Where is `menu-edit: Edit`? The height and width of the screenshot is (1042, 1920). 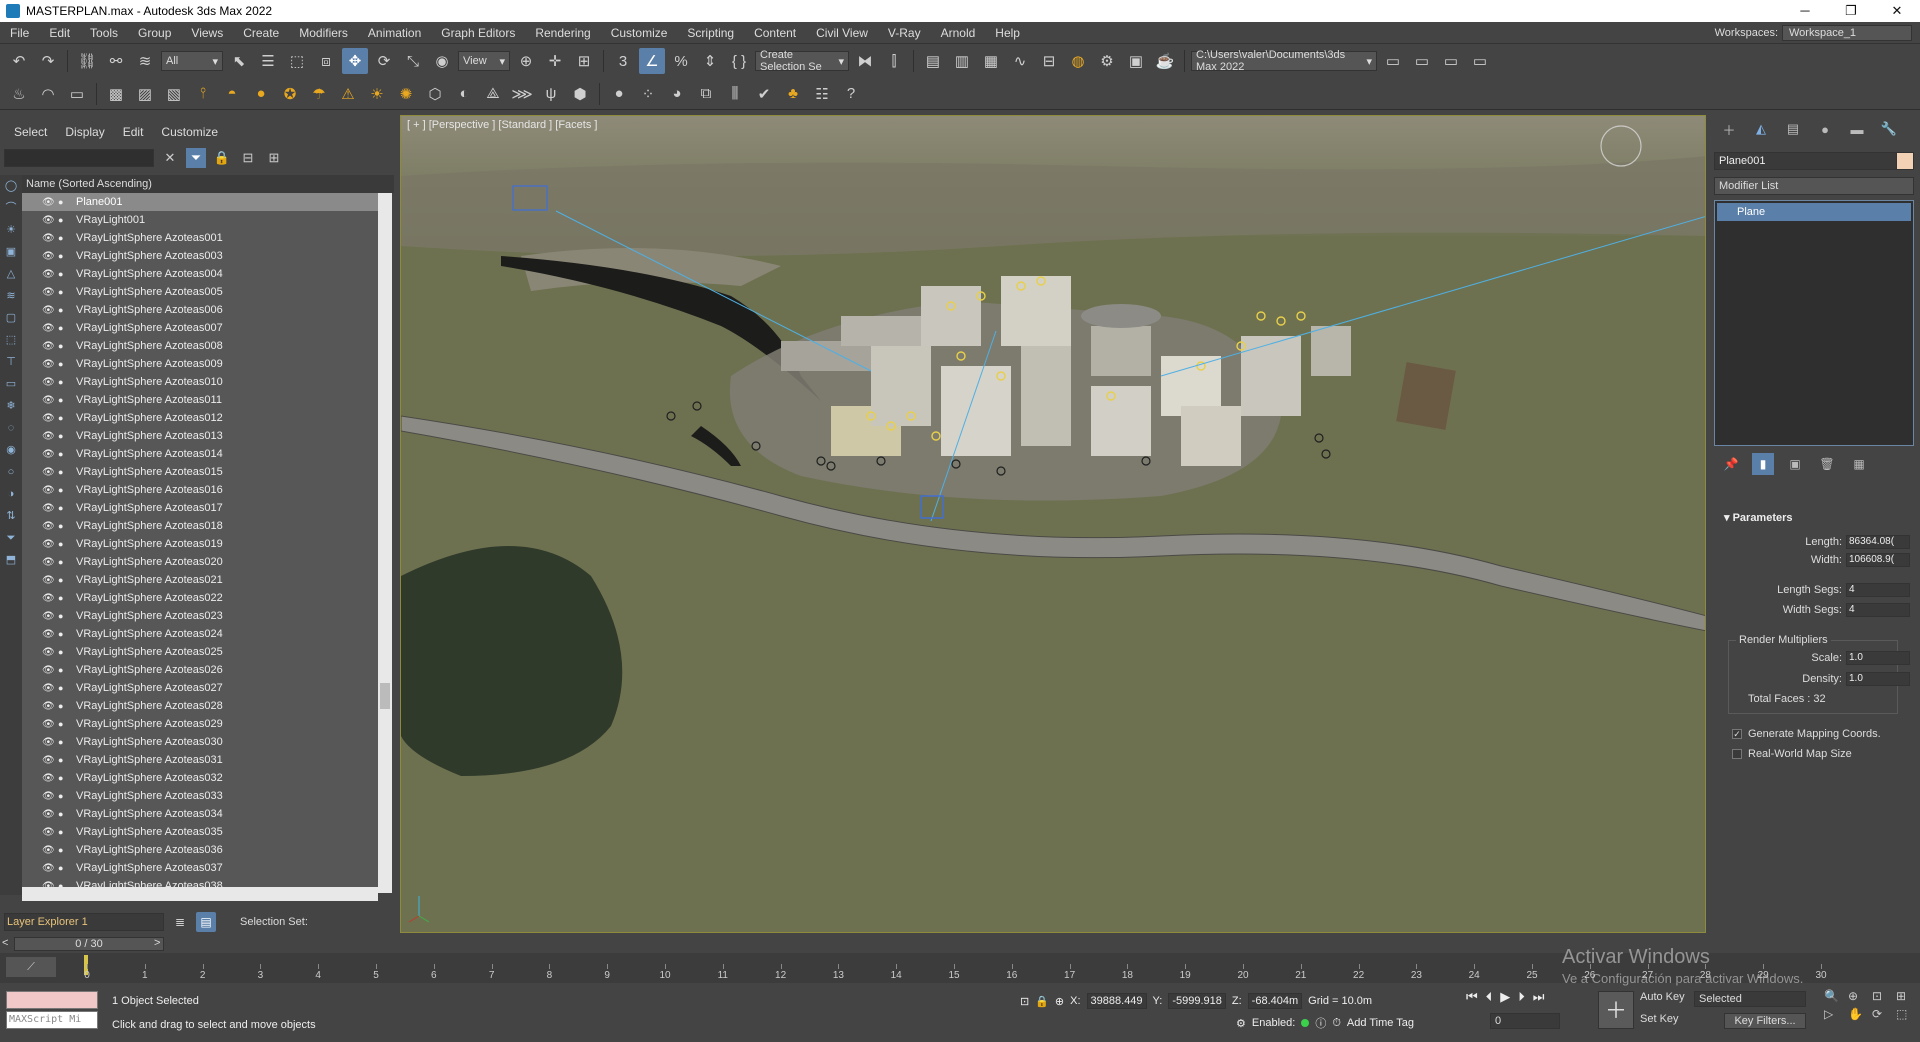
menu-edit: Edit is located at coordinates (59, 33).